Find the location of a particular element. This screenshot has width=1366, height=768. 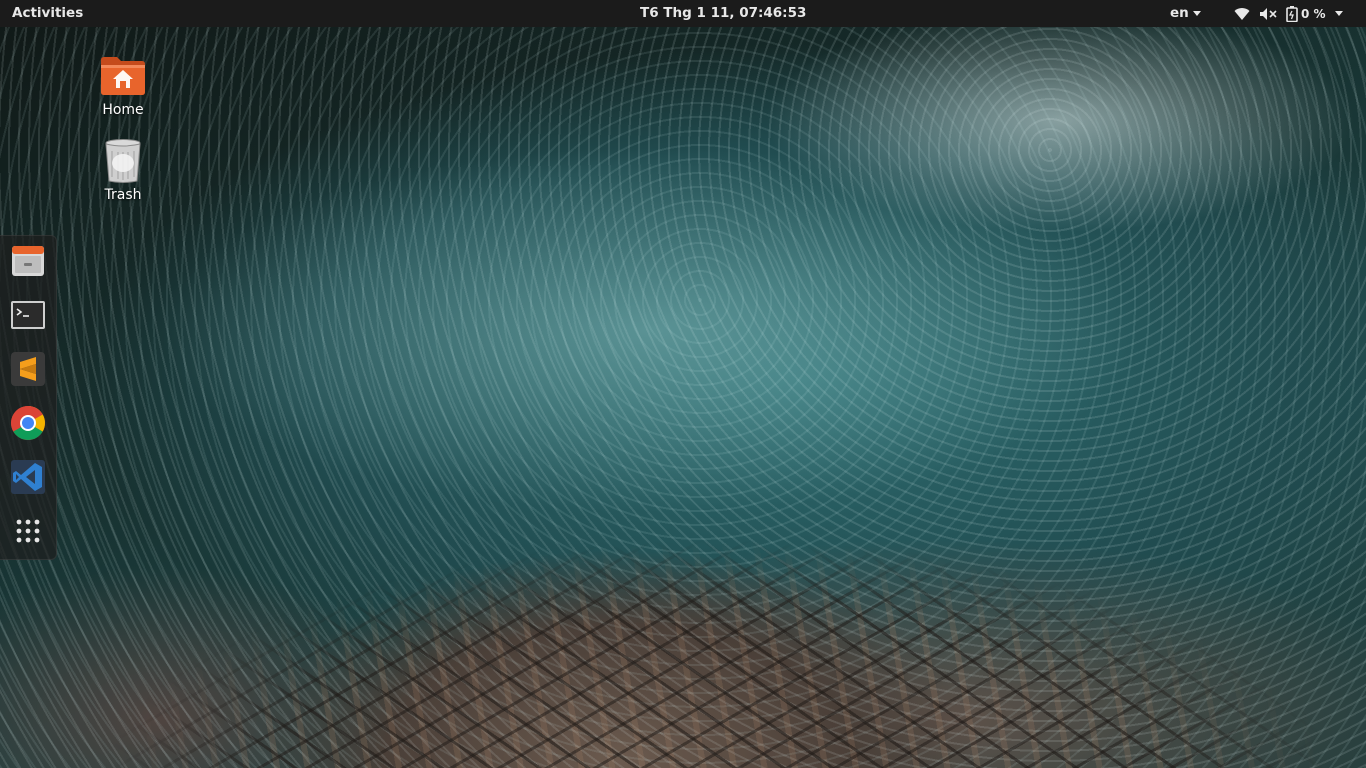

terminal-icon is located at coordinates (28, 317).